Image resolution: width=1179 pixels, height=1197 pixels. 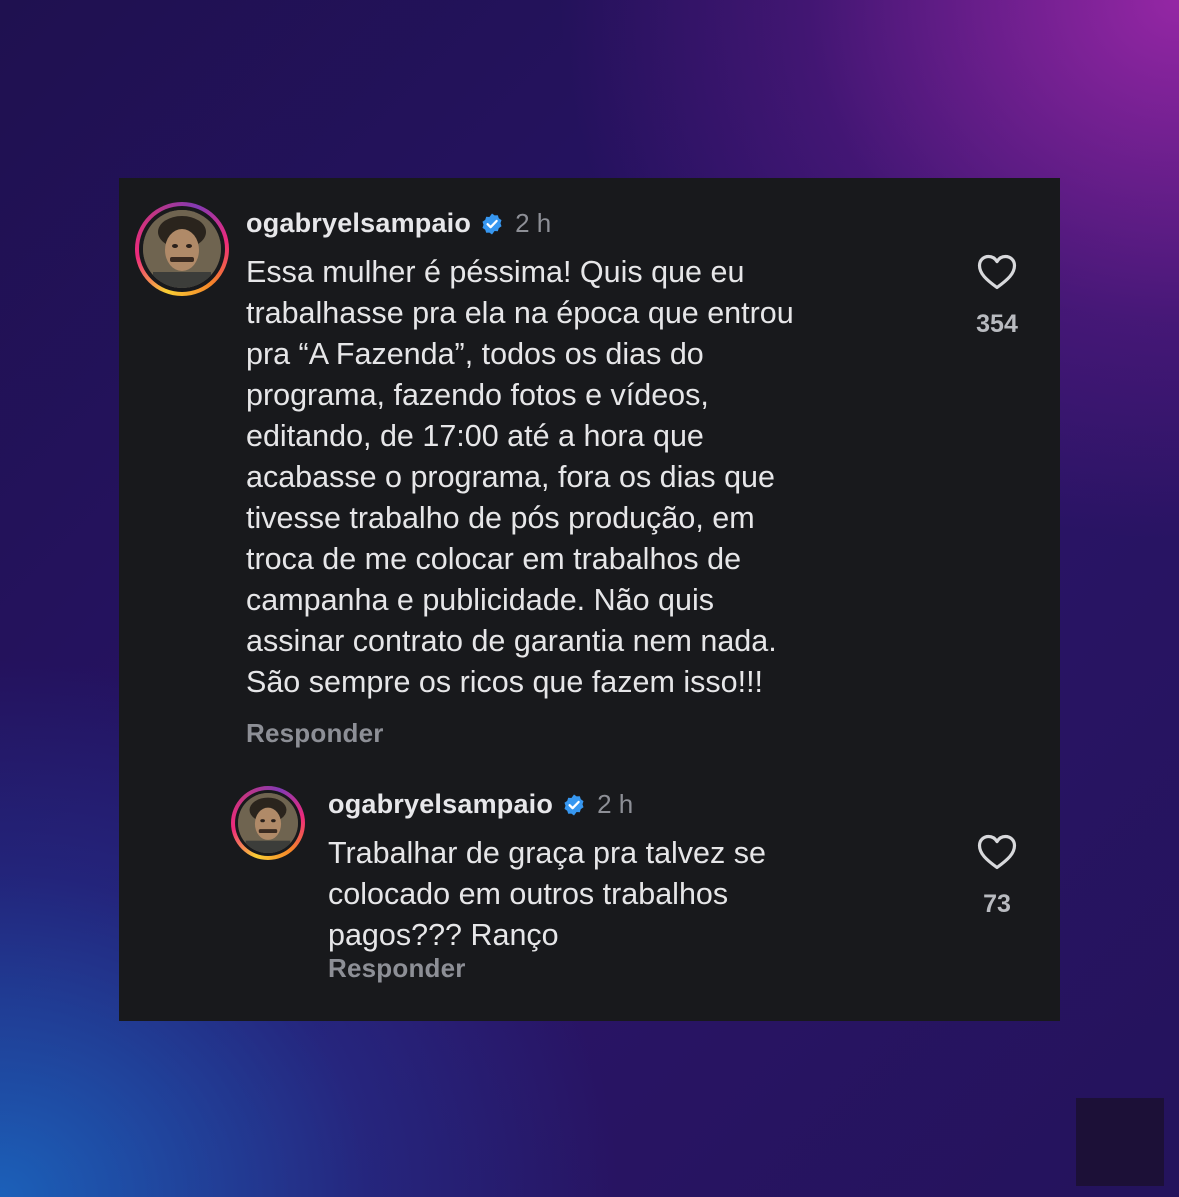 I want to click on like-count: 354, so click(x=997, y=324).